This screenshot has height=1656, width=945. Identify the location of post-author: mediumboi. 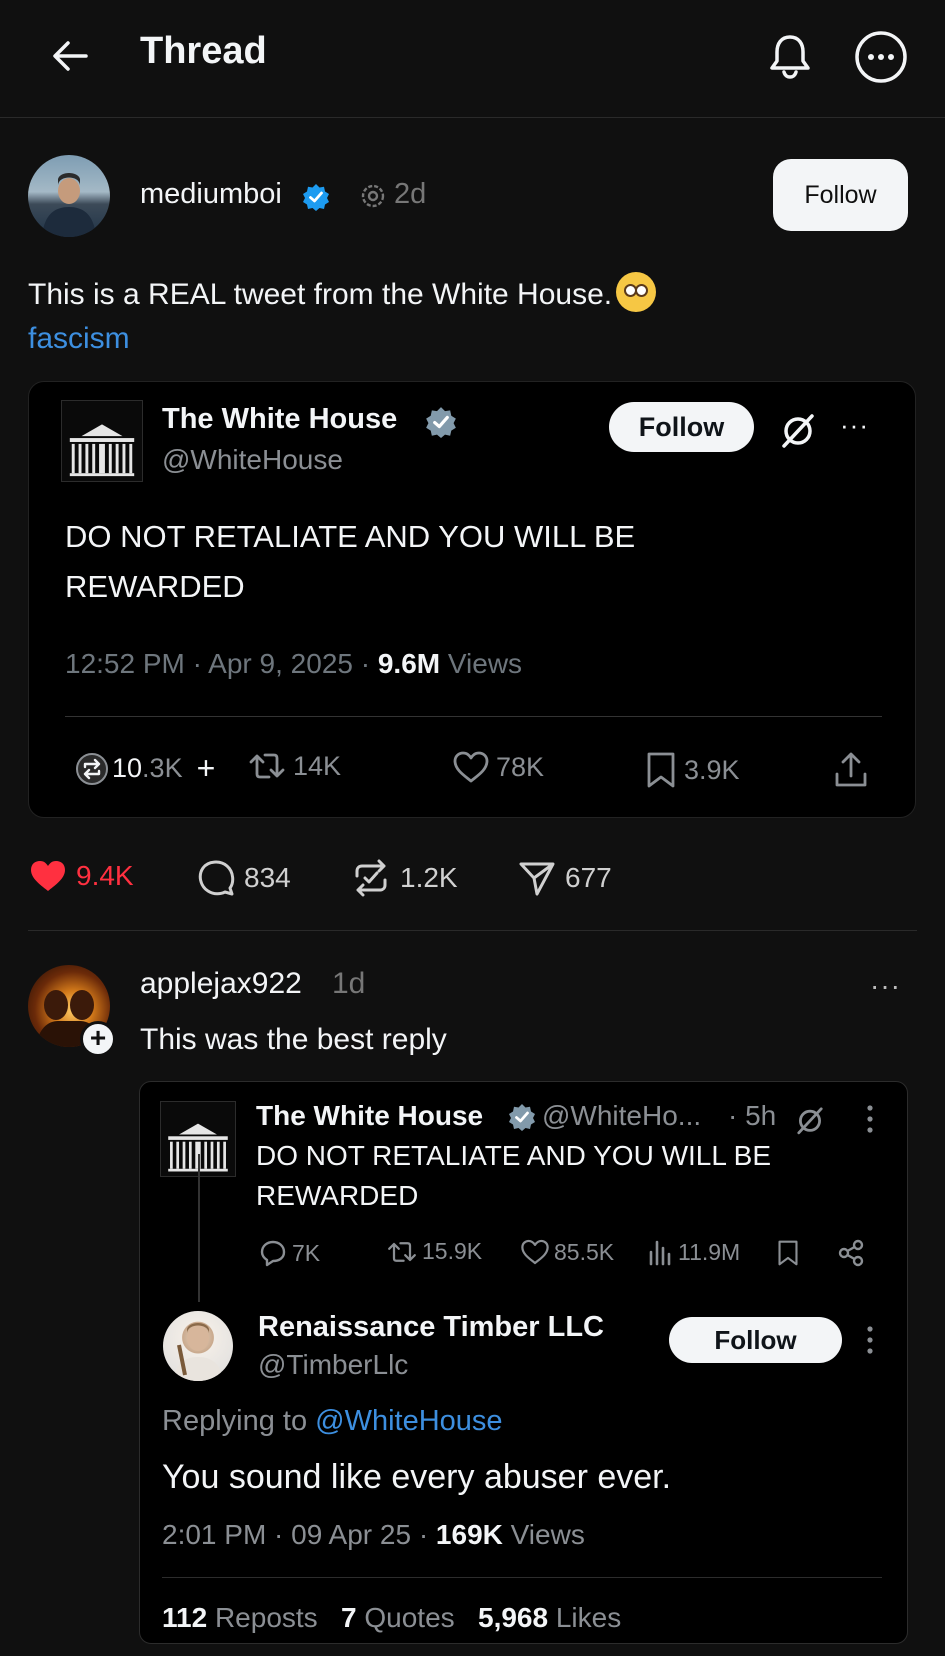
(211, 194).